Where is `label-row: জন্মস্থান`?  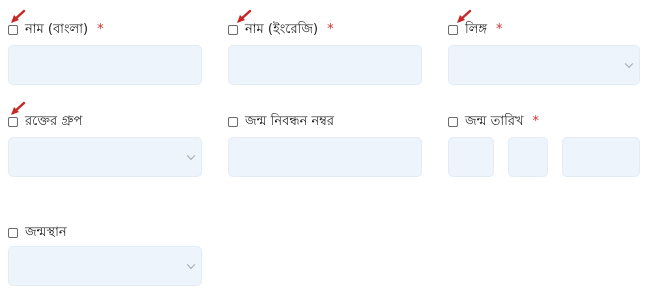 label-row: জন্মস্থান is located at coordinates (37, 233).